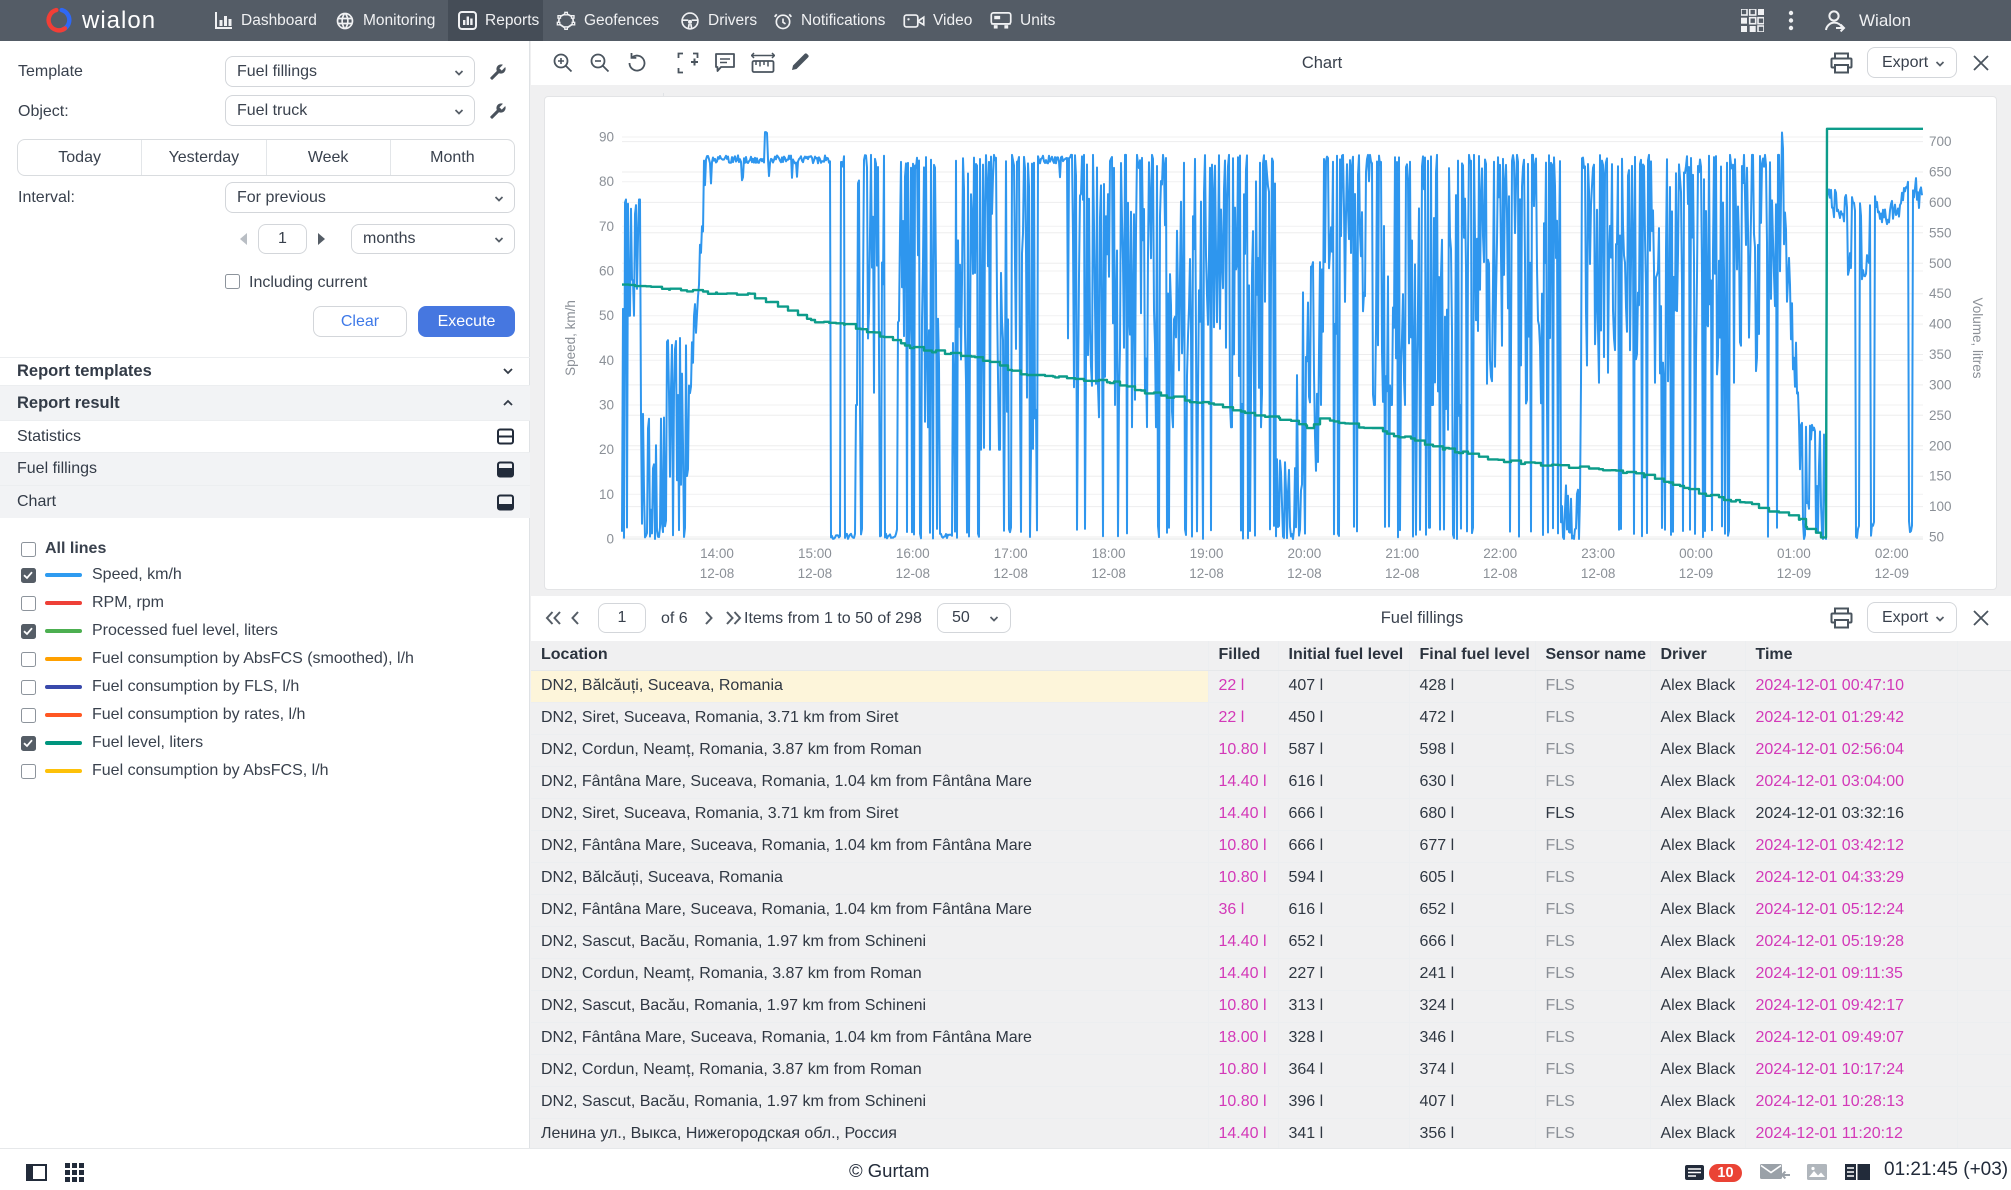 The width and height of the screenshot is (2011, 1190). What do you see at coordinates (1940, 293) in the screenshot?
I see `svg-text: 450` at bounding box center [1940, 293].